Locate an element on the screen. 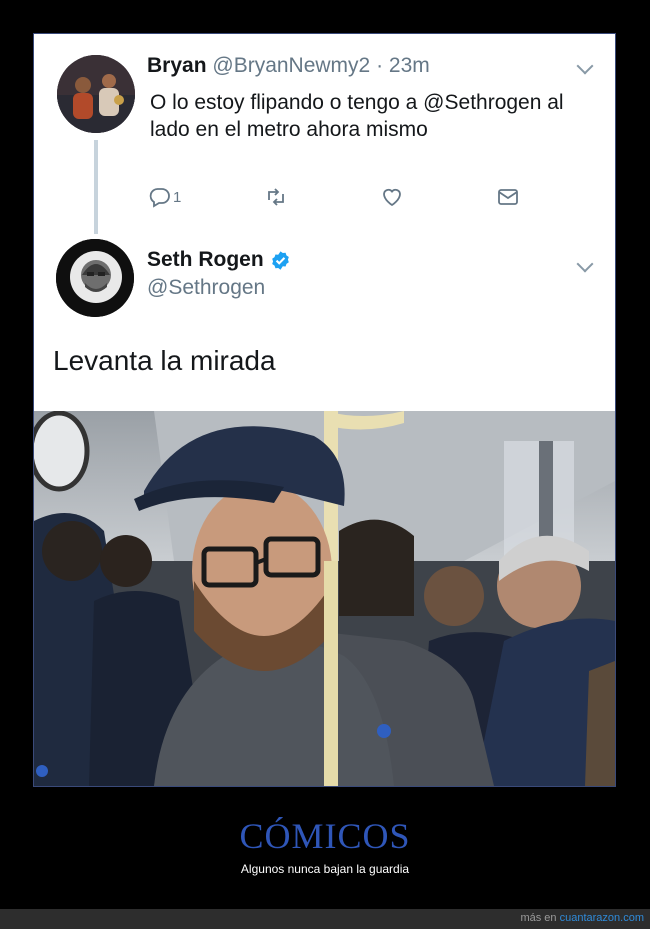 The height and width of the screenshot is (929, 650). like-icon is located at coordinates (392, 197).